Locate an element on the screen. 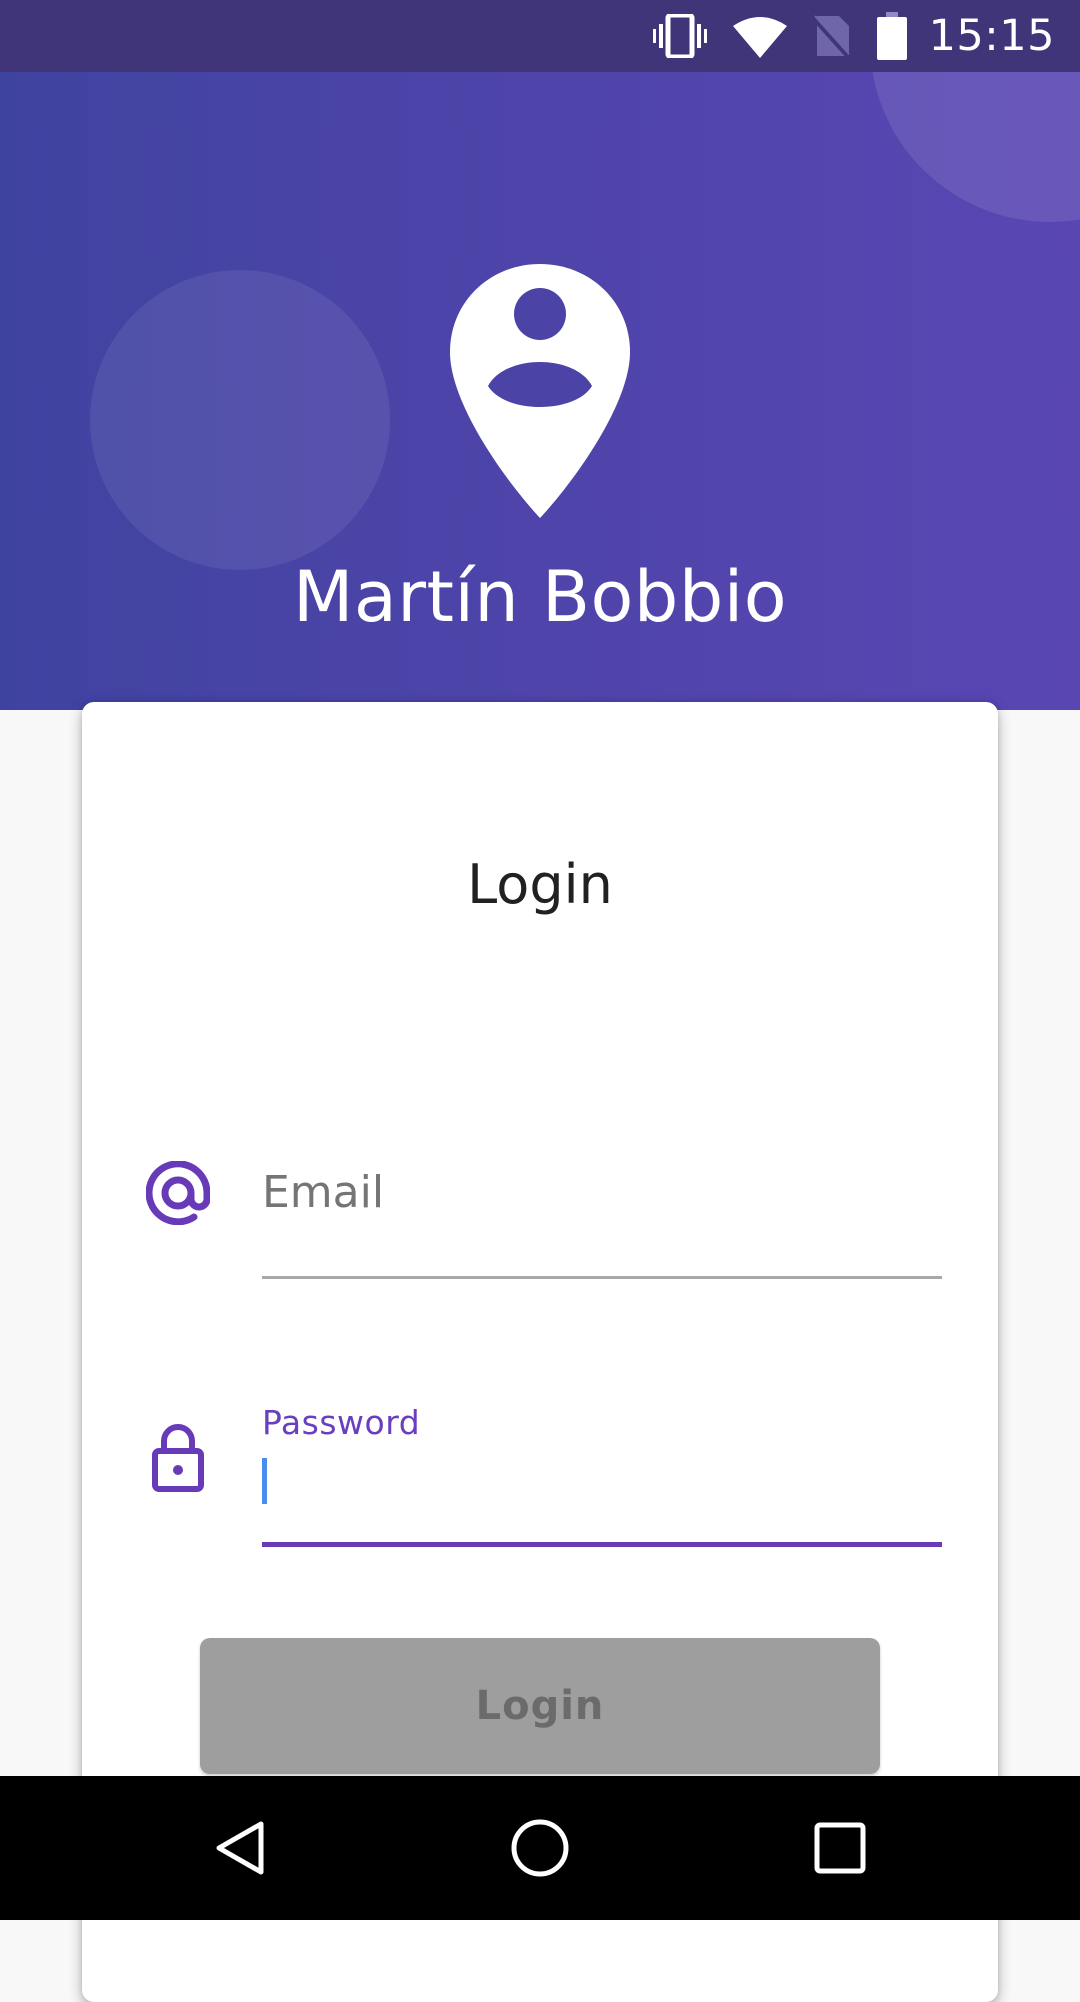 This screenshot has width=1080, height=2002. navigation-bar is located at coordinates (540, 1848).